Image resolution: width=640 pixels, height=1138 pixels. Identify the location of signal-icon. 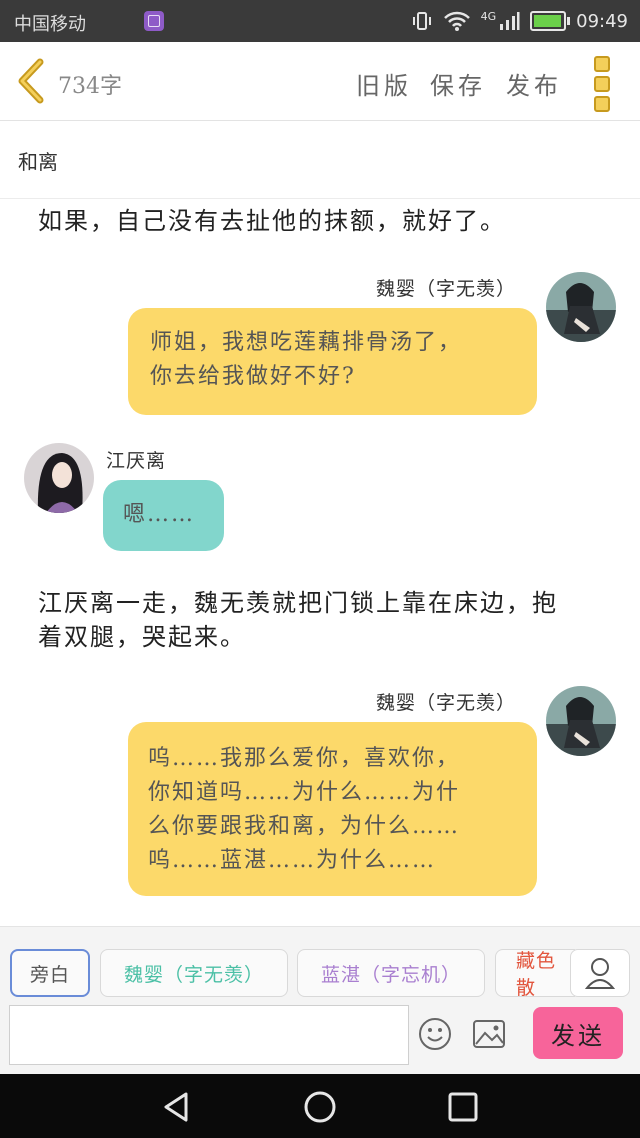
(510, 21).